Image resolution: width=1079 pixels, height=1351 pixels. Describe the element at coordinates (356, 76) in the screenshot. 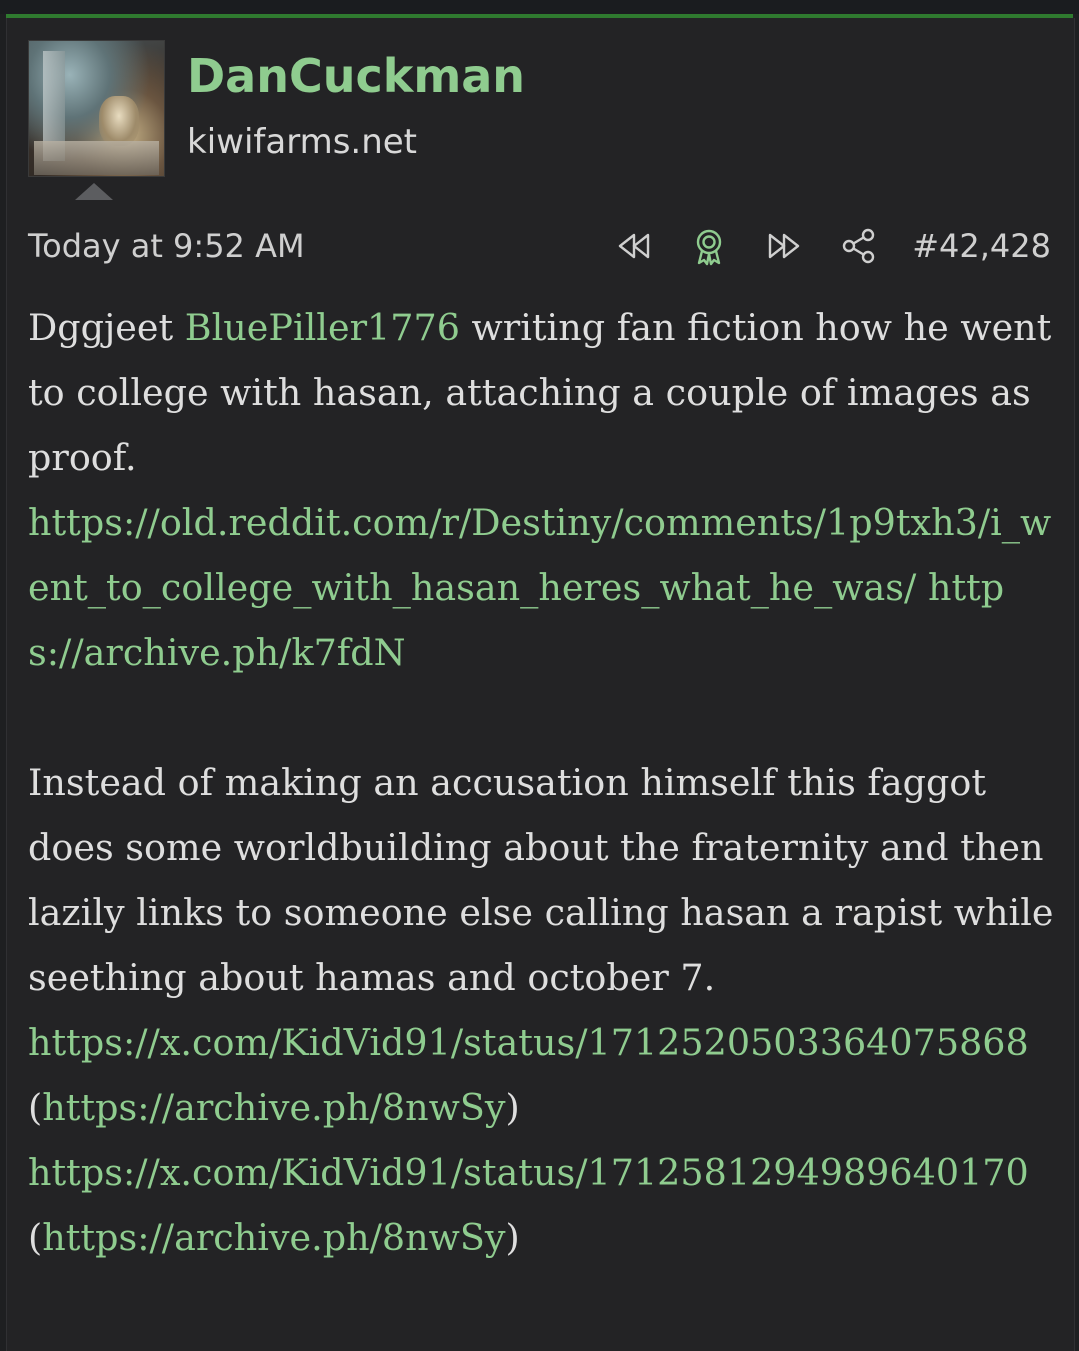

I see `username: DanCuckman` at that location.